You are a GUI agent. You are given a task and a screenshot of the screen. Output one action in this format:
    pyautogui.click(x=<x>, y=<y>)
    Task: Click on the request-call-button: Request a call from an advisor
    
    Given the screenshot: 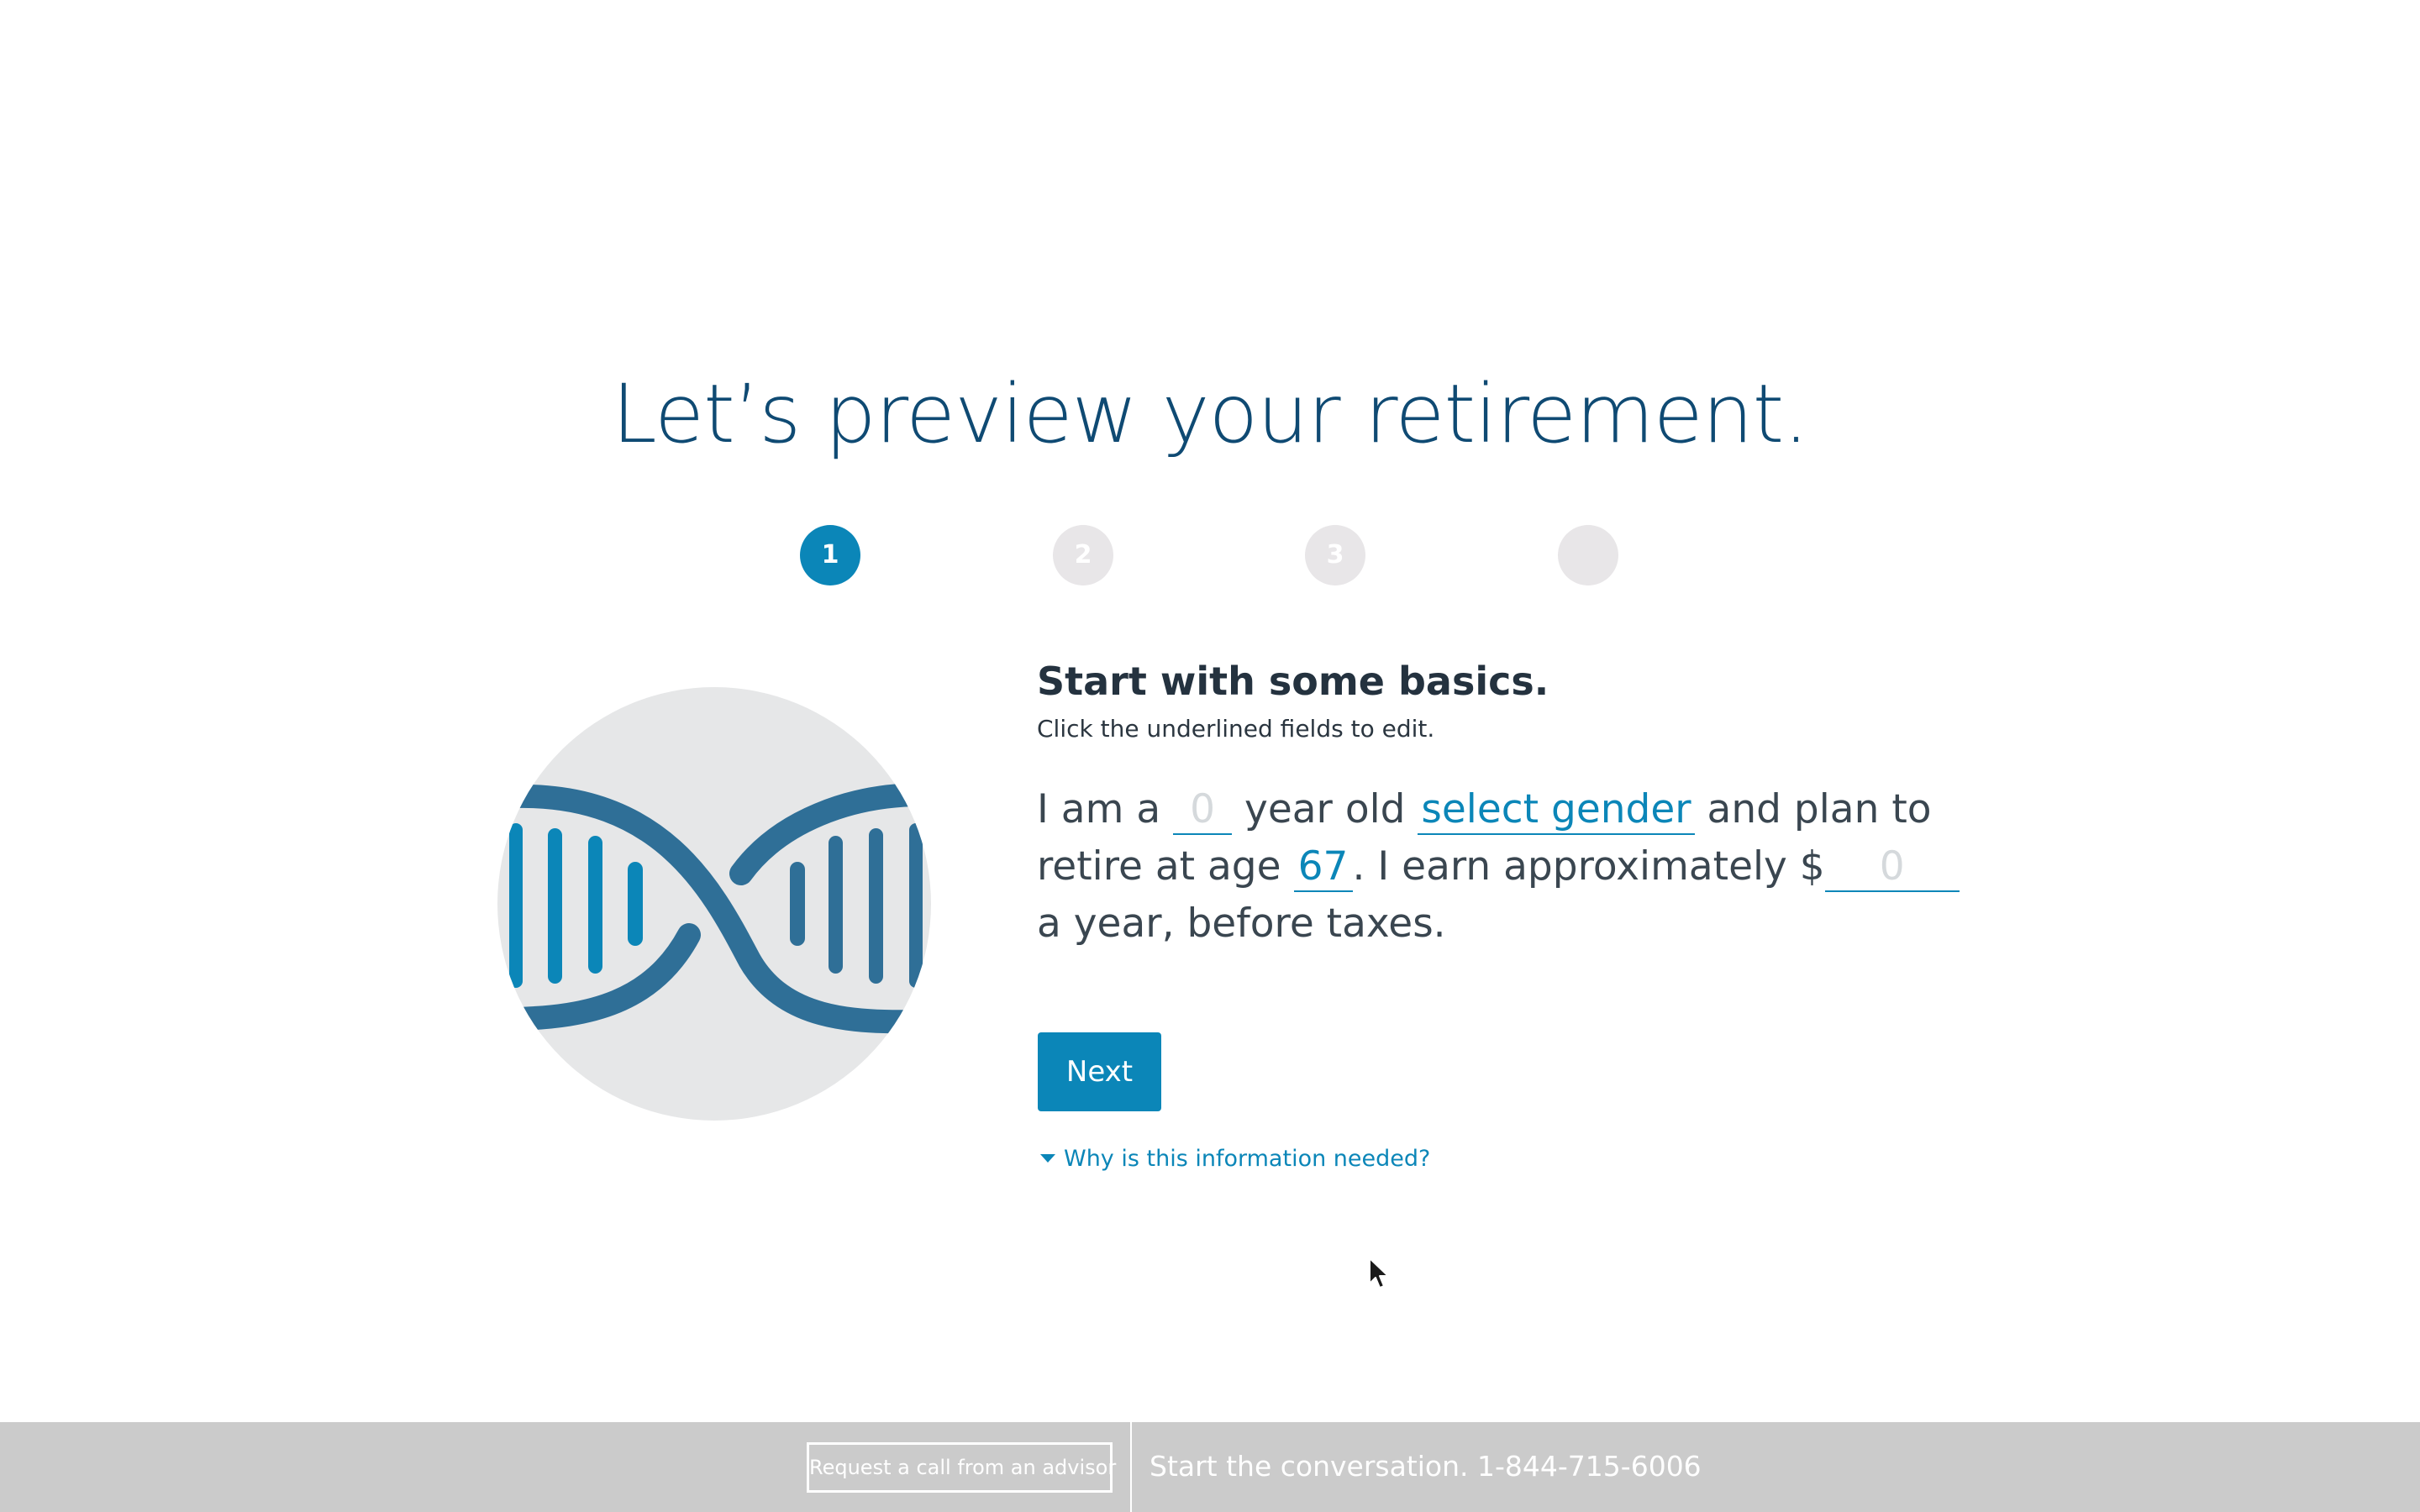 What is the action you would take?
    pyautogui.click(x=961, y=1467)
    